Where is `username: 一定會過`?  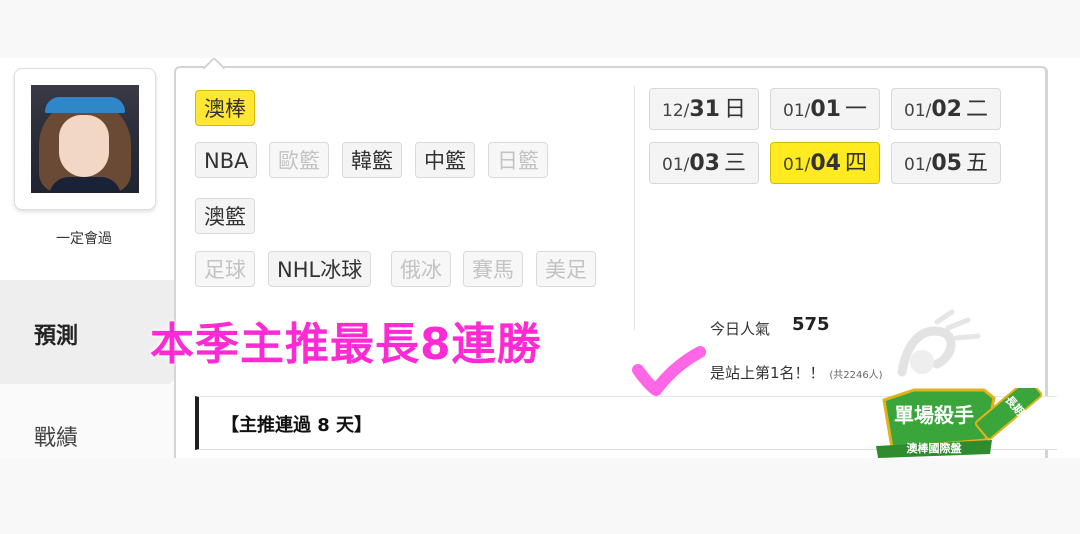 username: 一定會過 is located at coordinates (84, 238).